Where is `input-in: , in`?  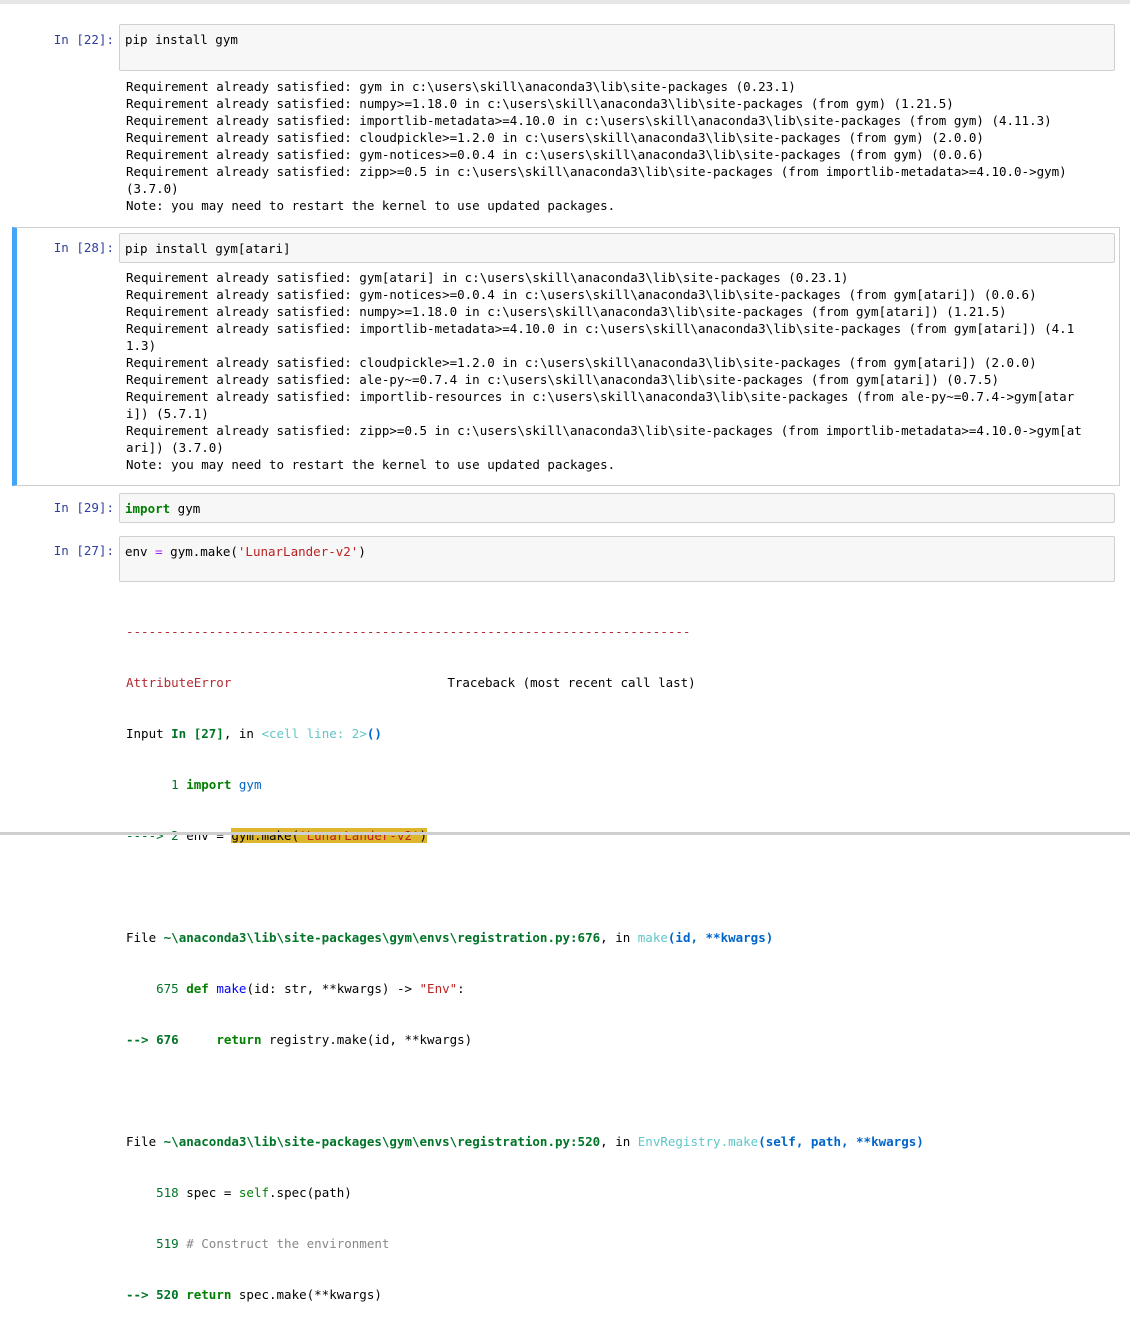 input-in: , in is located at coordinates (242, 733).